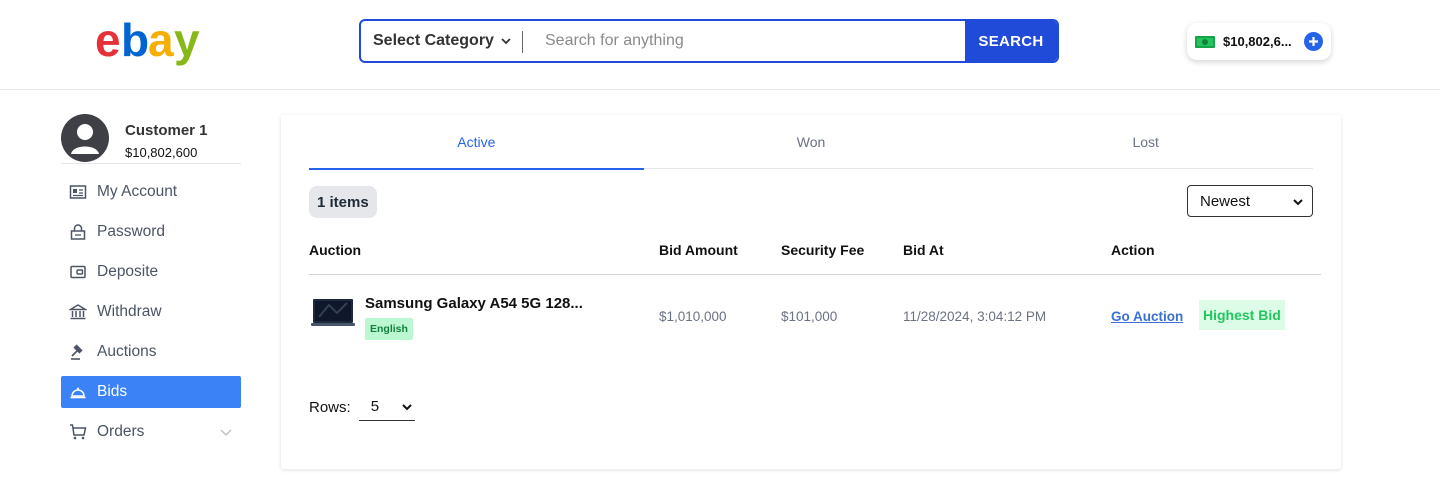 This screenshot has width=1440, height=482. Describe the element at coordinates (389, 329) in the screenshot. I see `language-badge: English` at that location.